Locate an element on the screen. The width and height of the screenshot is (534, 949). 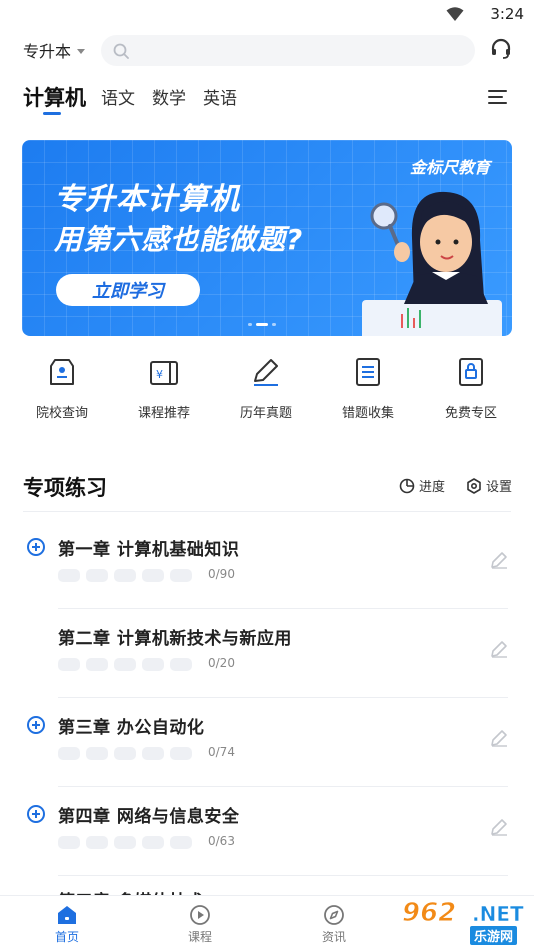
nav-courses: 课程 is located at coordinates (200, 923).